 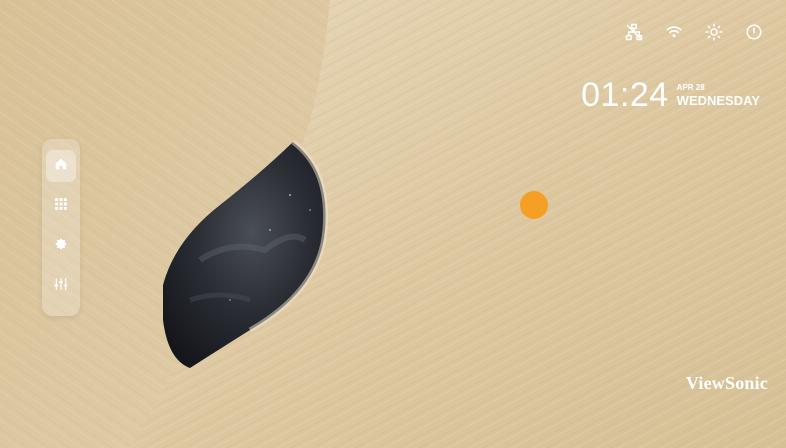 What do you see at coordinates (726, 383) in the screenshot?
I see `brand-logo: ViewSonic` at bounding box center [726, 383].